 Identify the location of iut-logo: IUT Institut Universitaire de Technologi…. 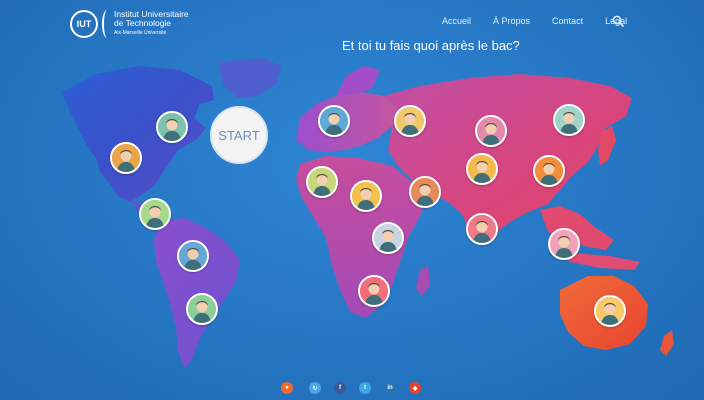
(129, 24).